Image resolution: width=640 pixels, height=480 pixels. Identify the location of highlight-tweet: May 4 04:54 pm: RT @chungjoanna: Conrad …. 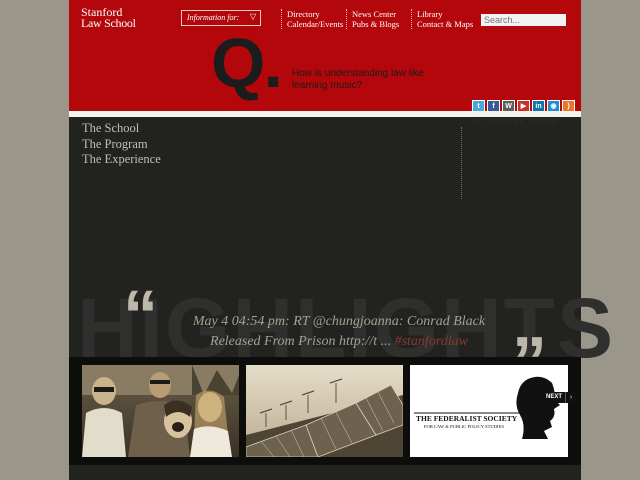
(339, 332).